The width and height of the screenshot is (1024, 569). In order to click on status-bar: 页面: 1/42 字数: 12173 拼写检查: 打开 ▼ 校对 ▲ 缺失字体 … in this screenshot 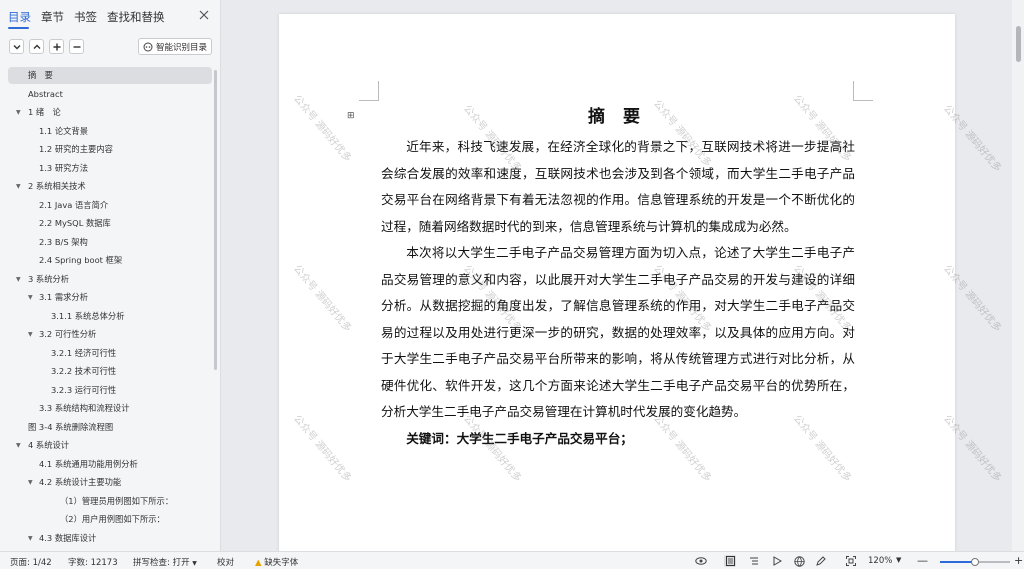, I will do `click(512, 560)`.